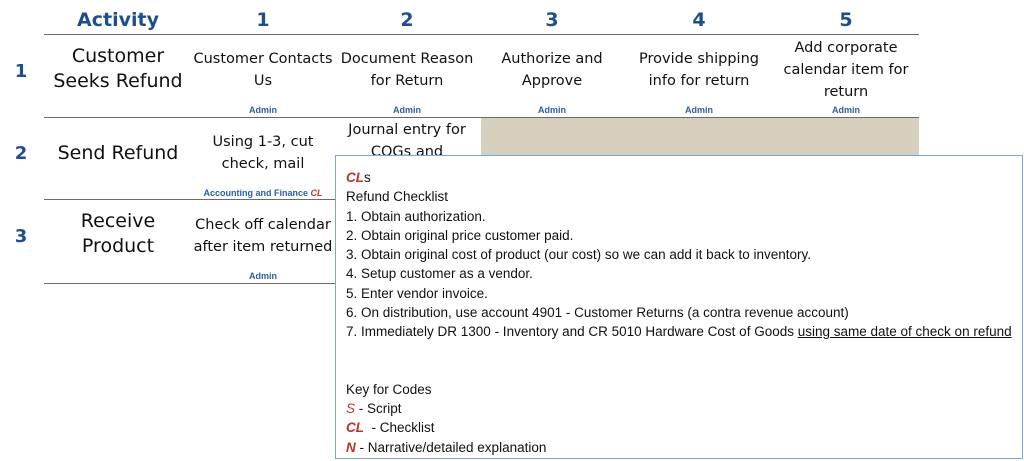  Describe the element at coordinates (374, 408) in the screenshot. I see `key-item-script: S - Script` at that location.